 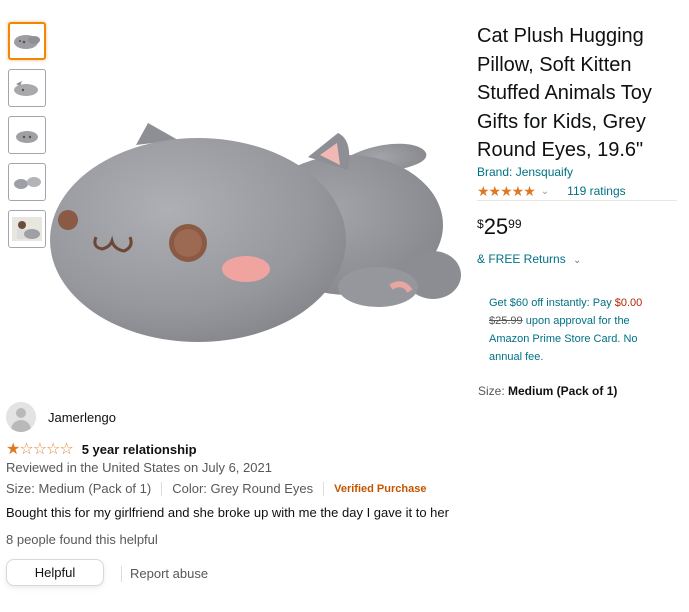 I want to click on free-returns-link: & FREE Returns ⌄, so click(x=529, y=259).